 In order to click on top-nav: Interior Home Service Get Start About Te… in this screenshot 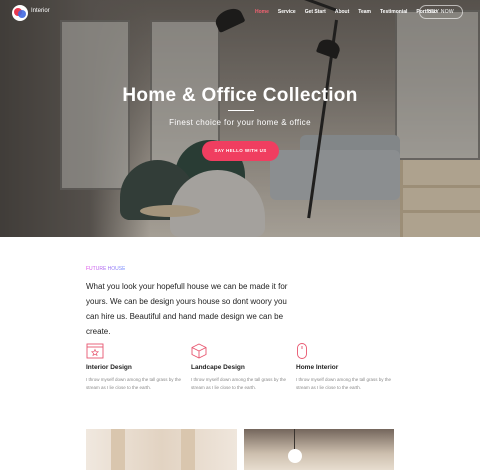, I will do `click(240, 13)`.